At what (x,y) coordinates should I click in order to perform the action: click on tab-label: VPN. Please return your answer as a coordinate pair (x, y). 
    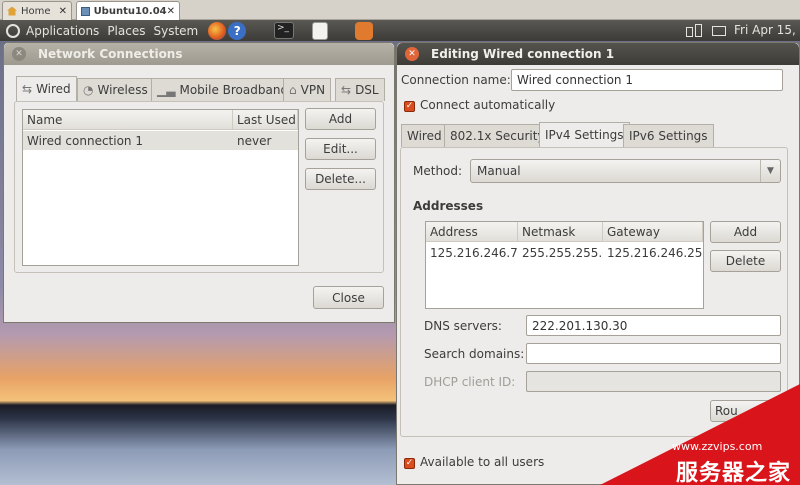
    Looking at the image, I should click on (313, 90).